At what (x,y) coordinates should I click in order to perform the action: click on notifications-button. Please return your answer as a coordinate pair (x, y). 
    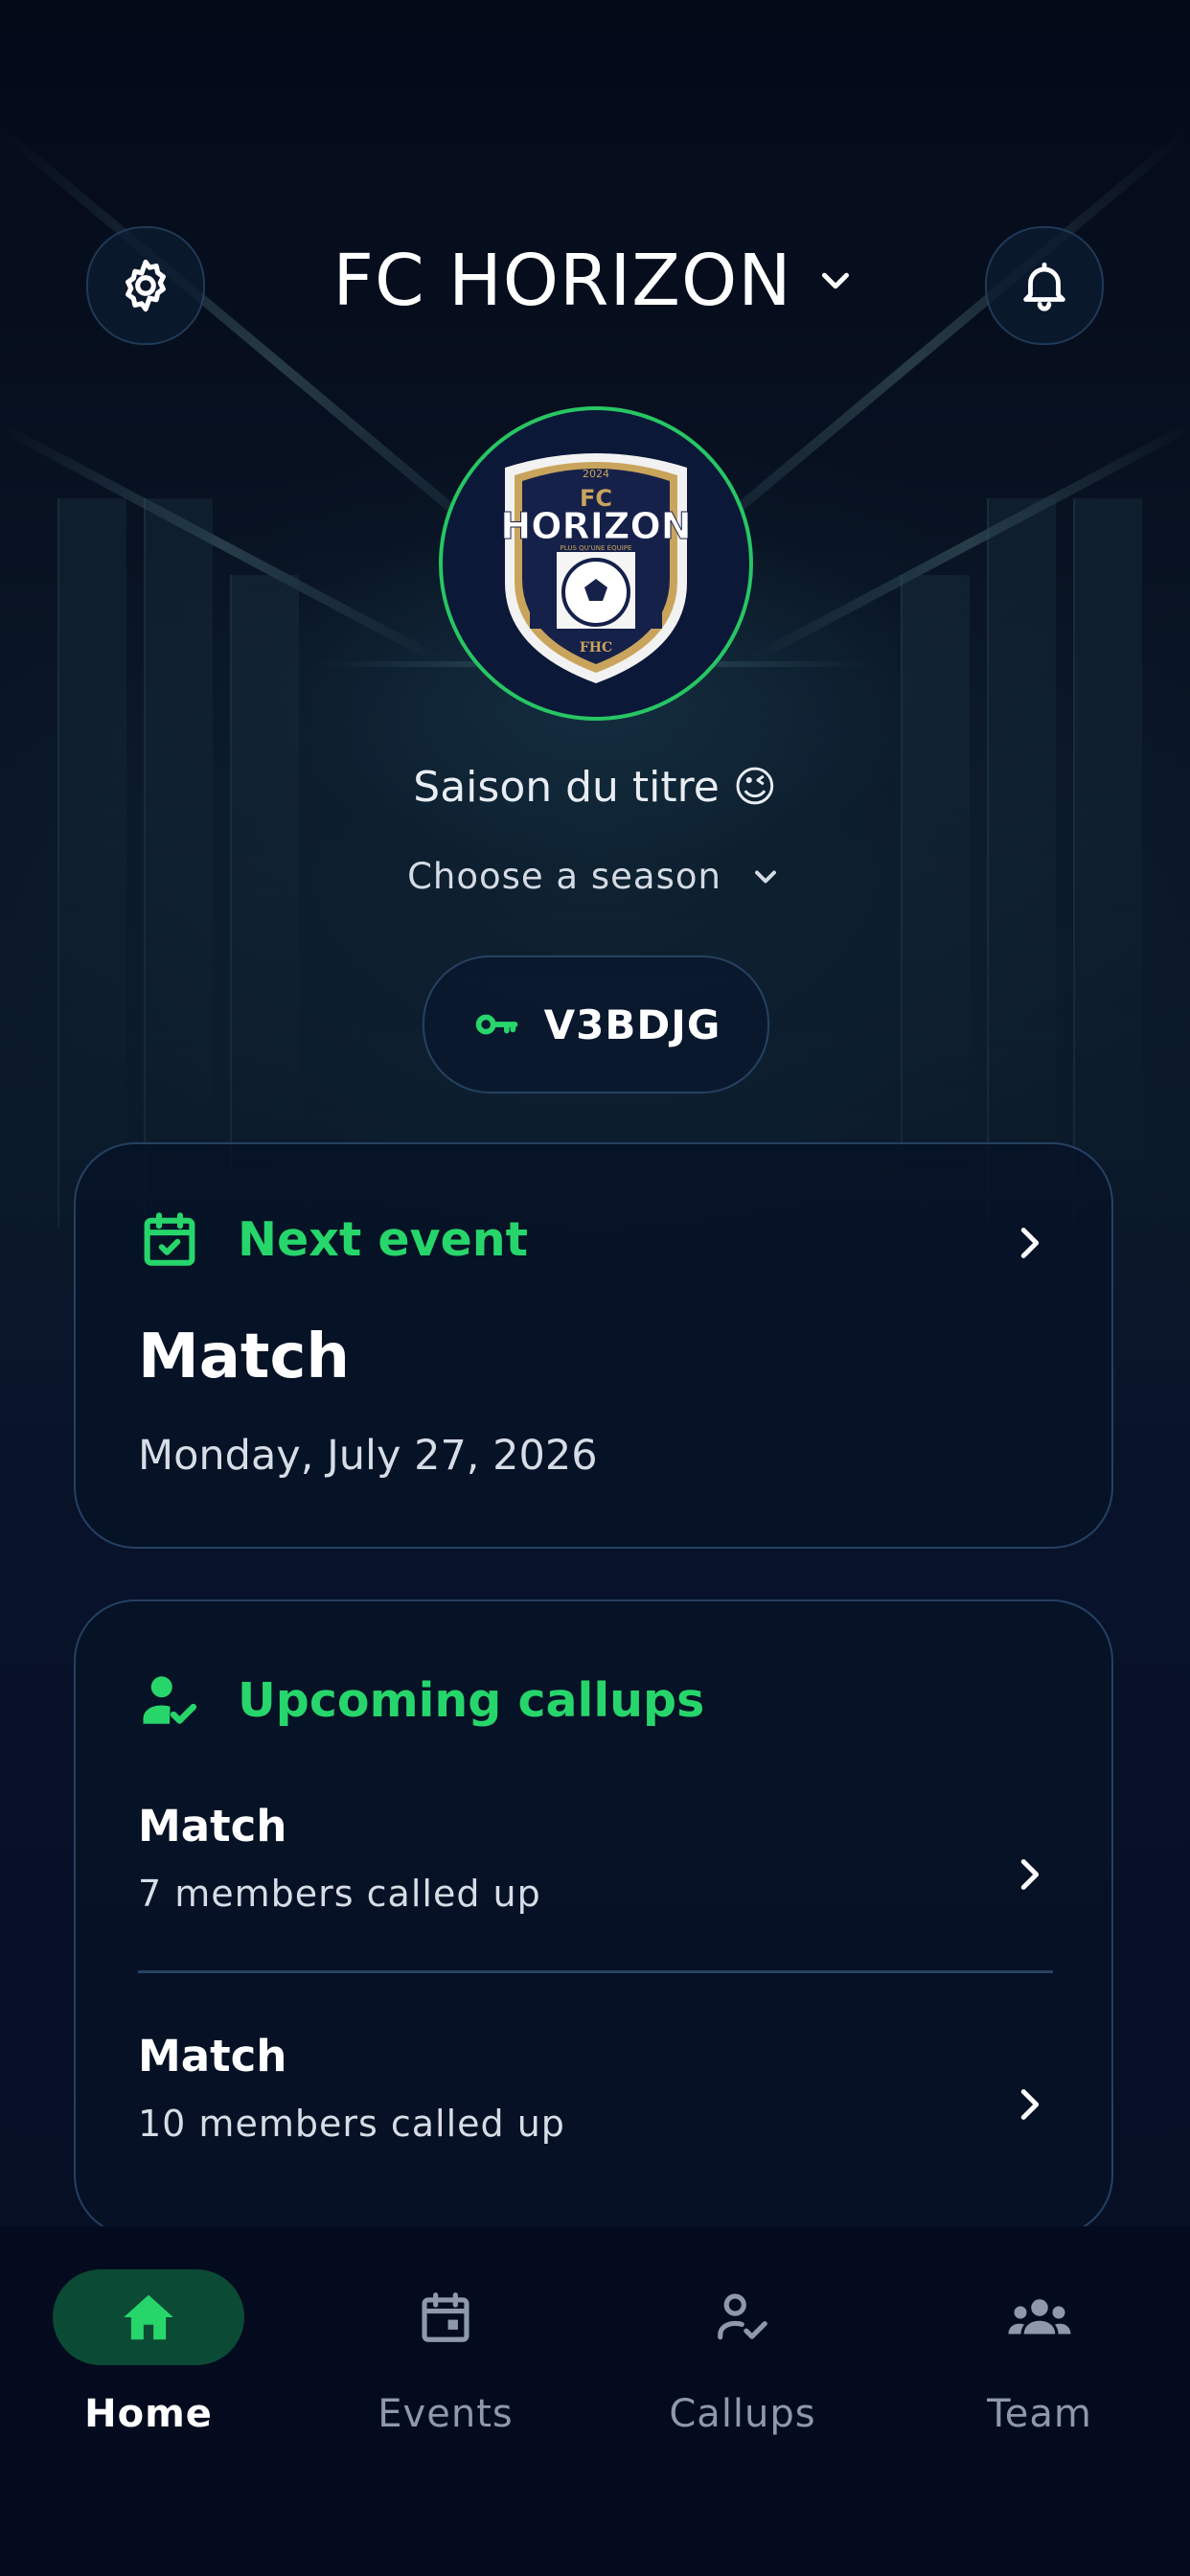
    Looking at the image, I should click on (1044, 285).